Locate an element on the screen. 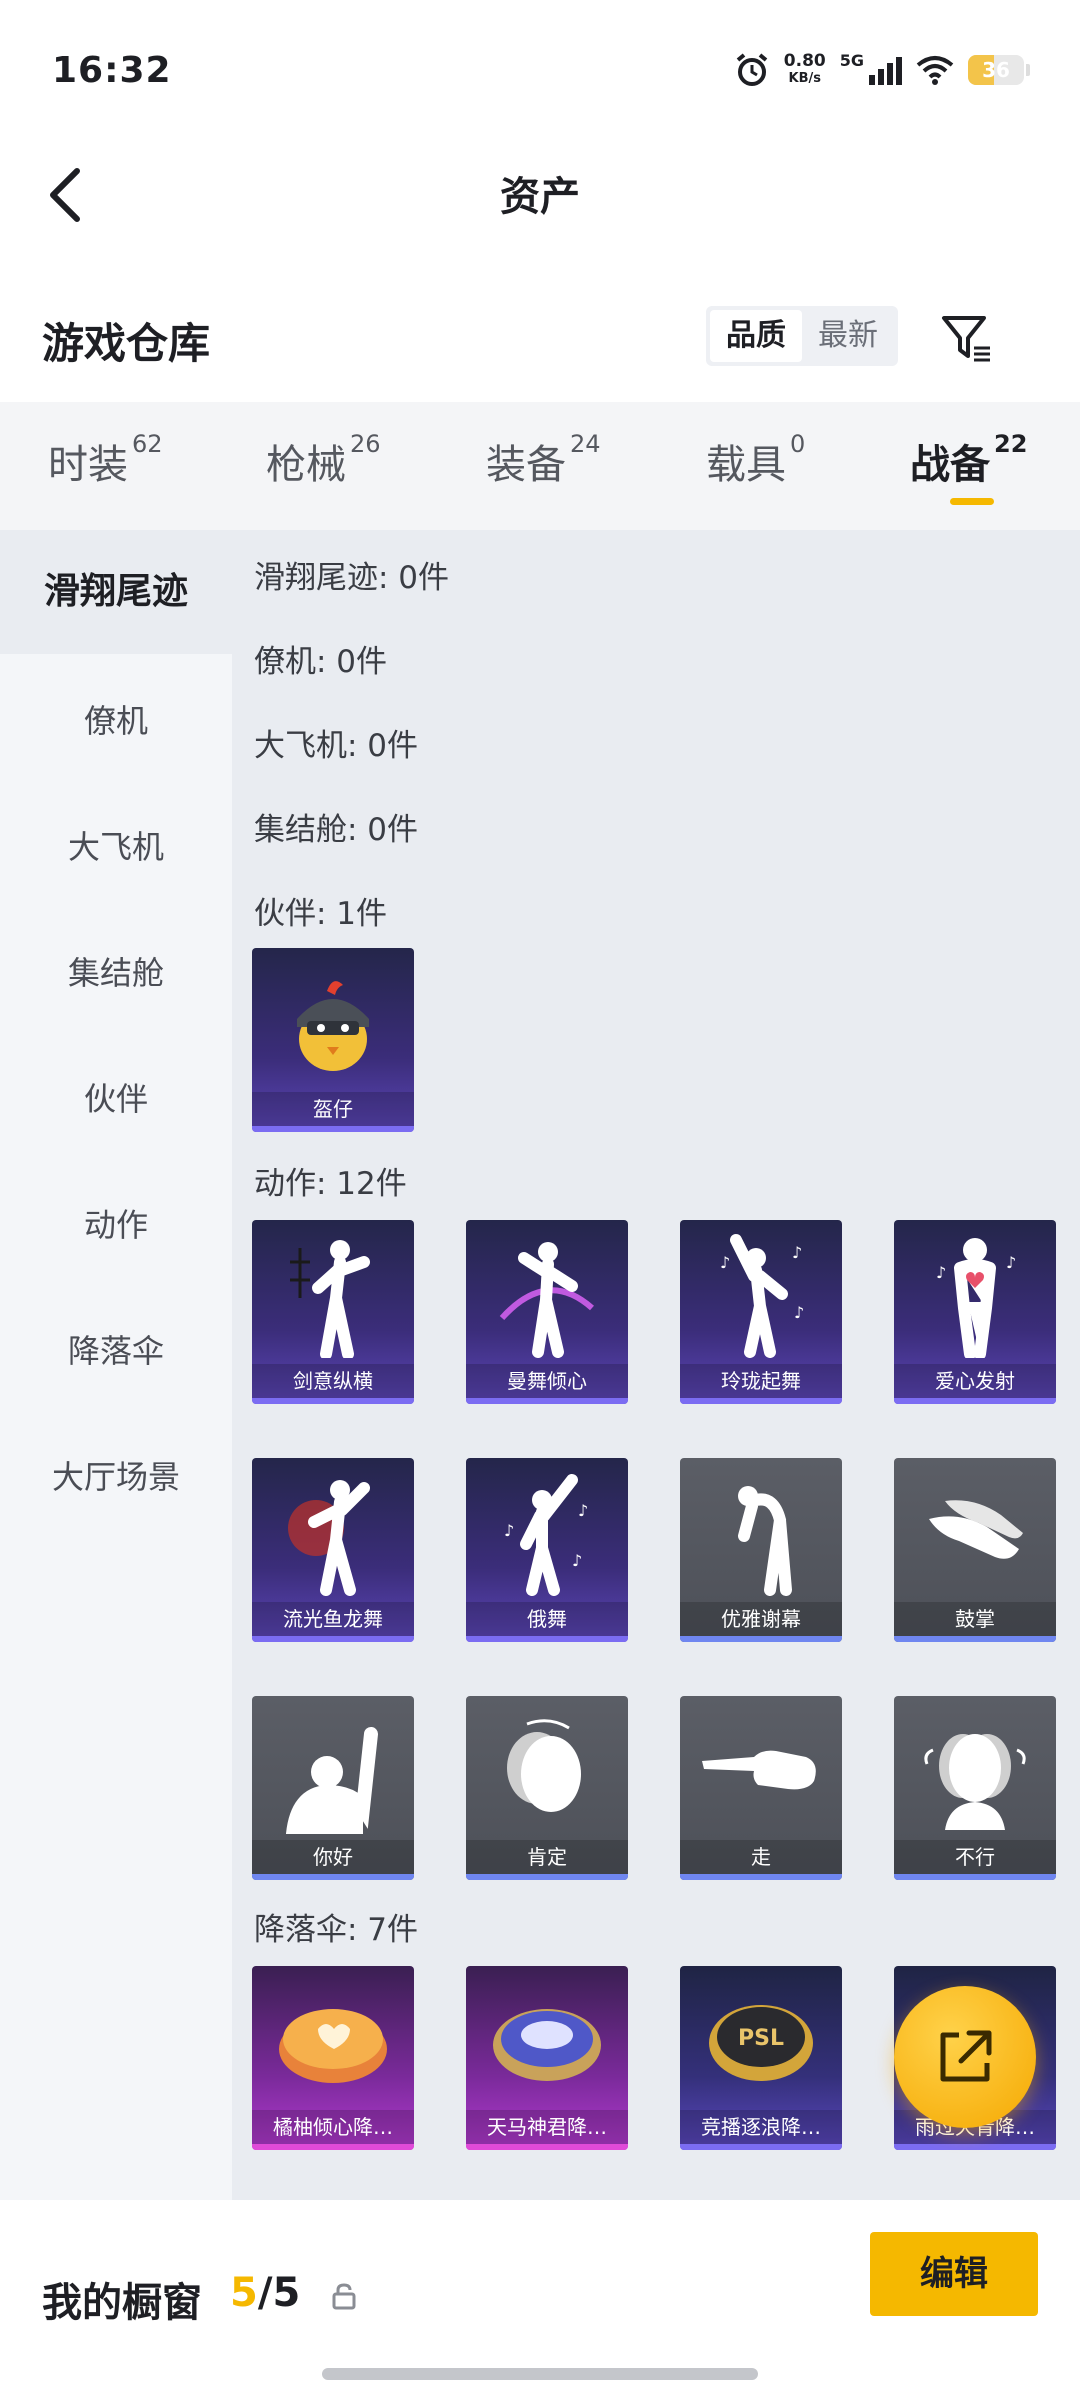  tab-equipment: 装备 24 is located at coordinates (543, 460).